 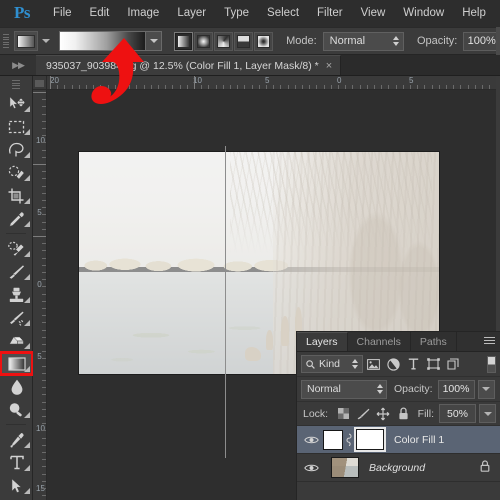 What do you see at coordinates (16, 218) in the screenshot?
I see `eyedropper-tool` at bounding box center [16, 218].